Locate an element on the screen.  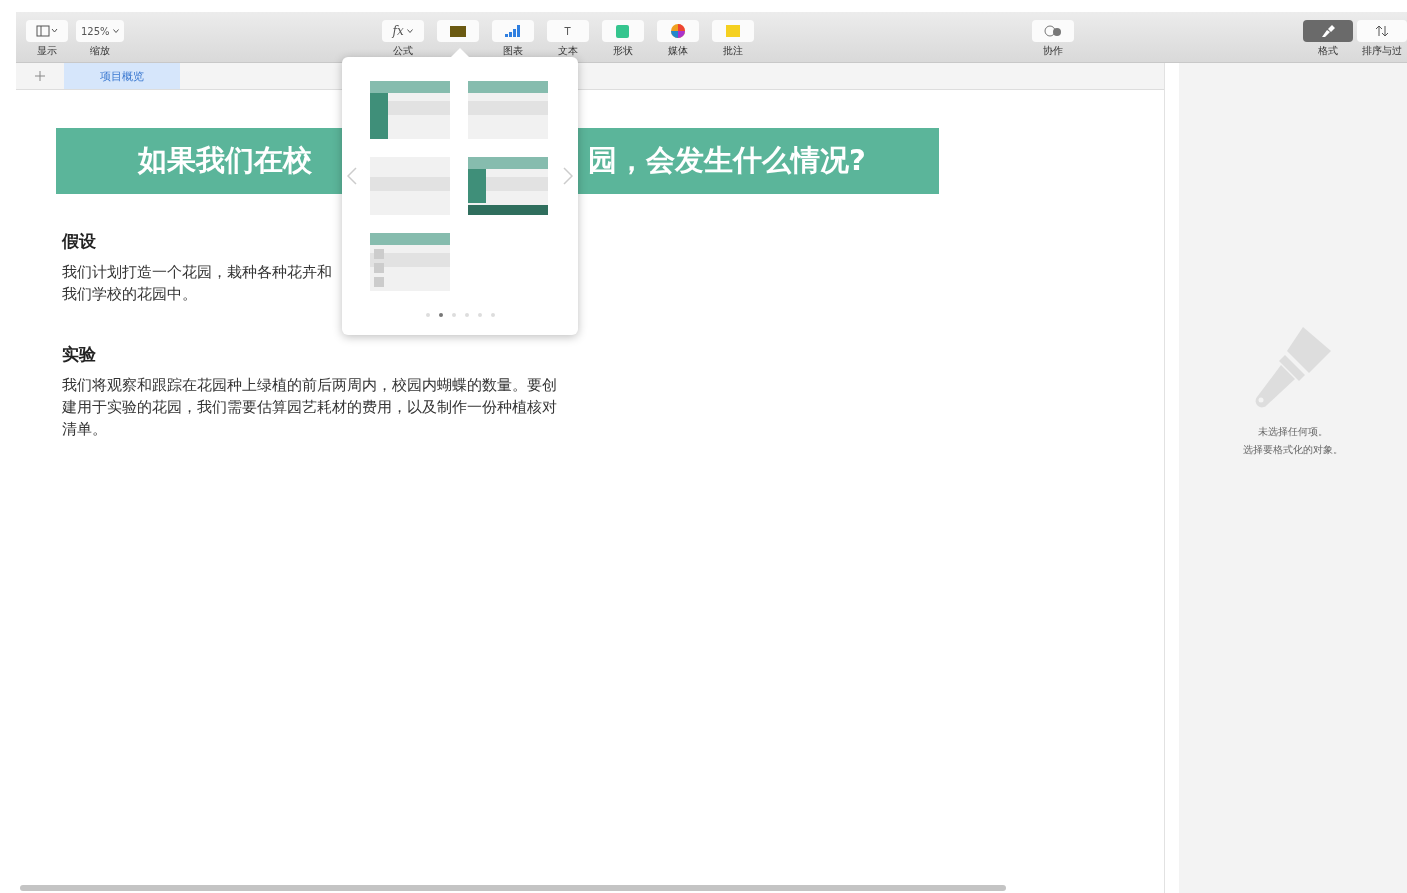
toolbar-label: 协作 is located at coordinates (1052, 51).